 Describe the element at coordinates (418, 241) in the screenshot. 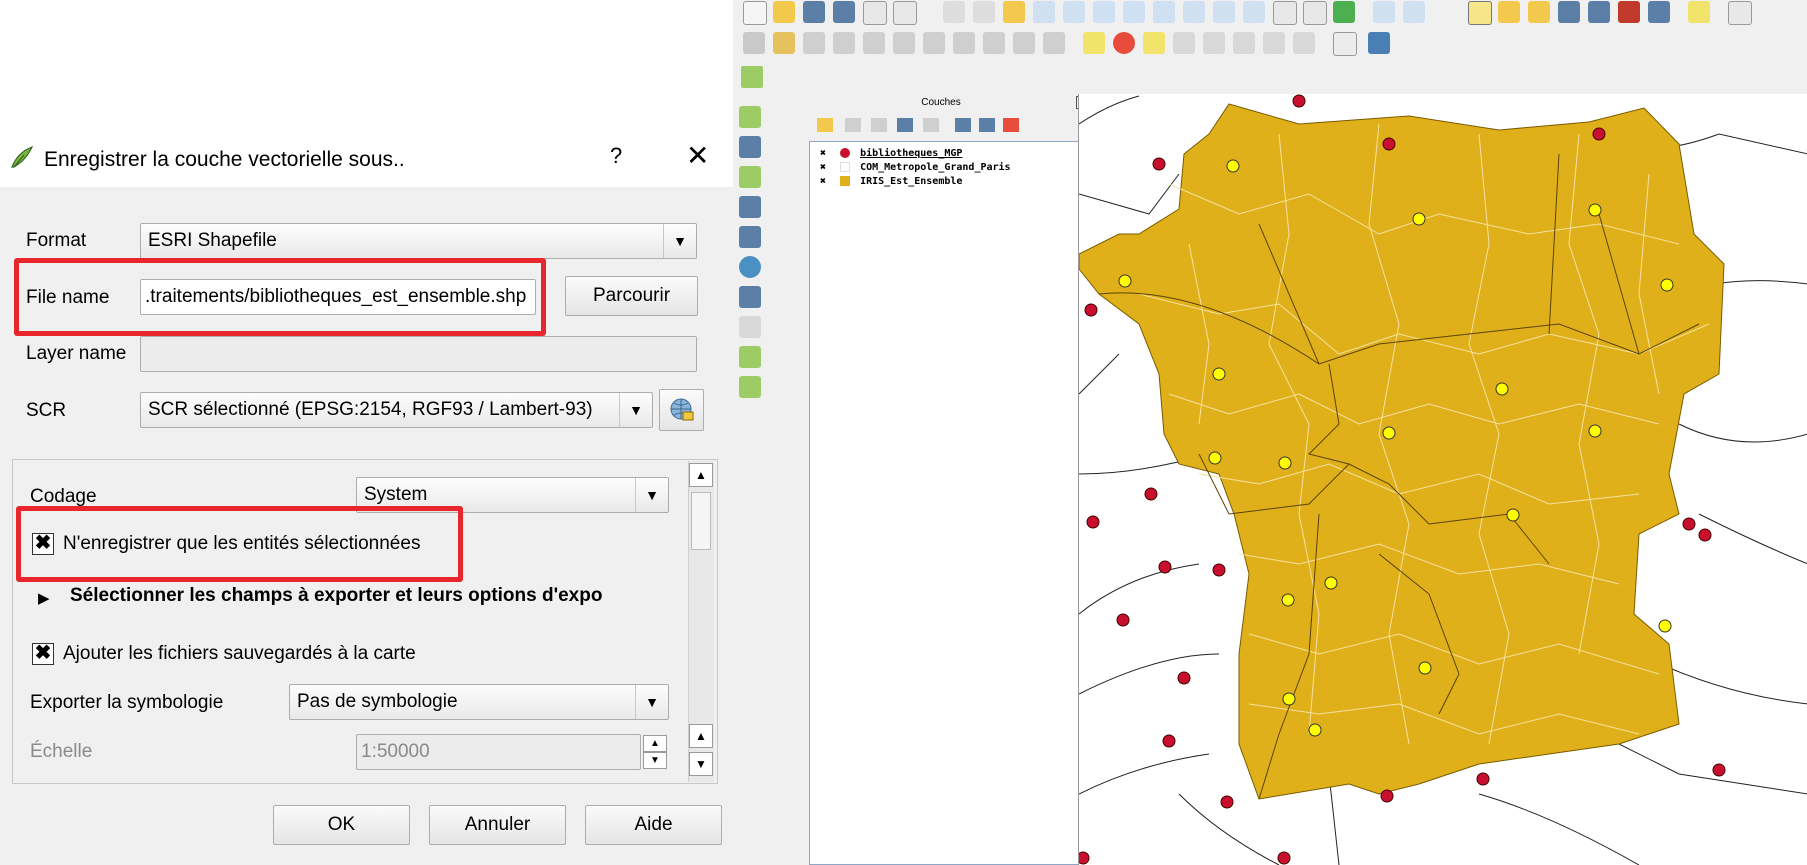

I see `format-combo: ESRI Shapefile ▼` at that location.